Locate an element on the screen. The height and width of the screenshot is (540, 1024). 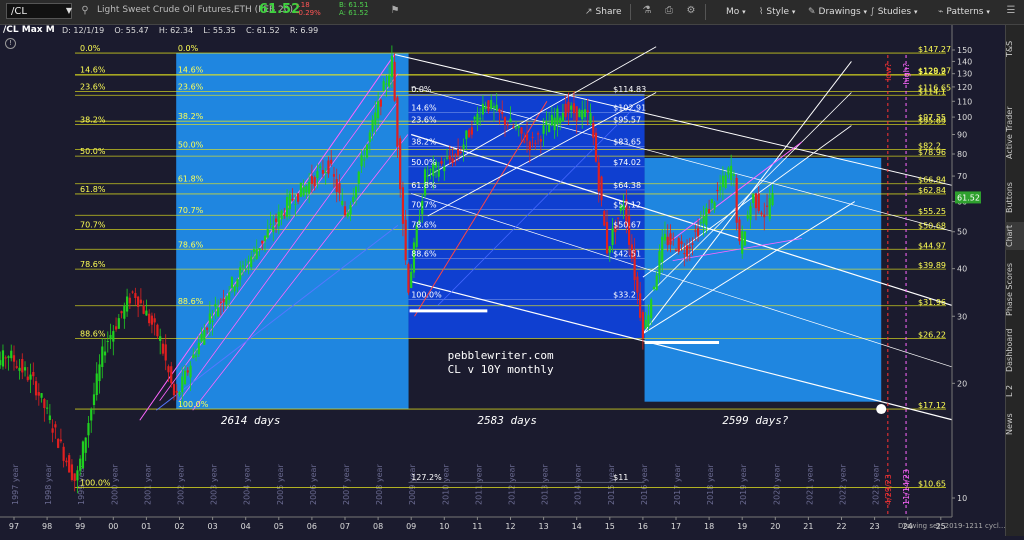
link-icon: ⚲ is located at coordinates (85, 11).